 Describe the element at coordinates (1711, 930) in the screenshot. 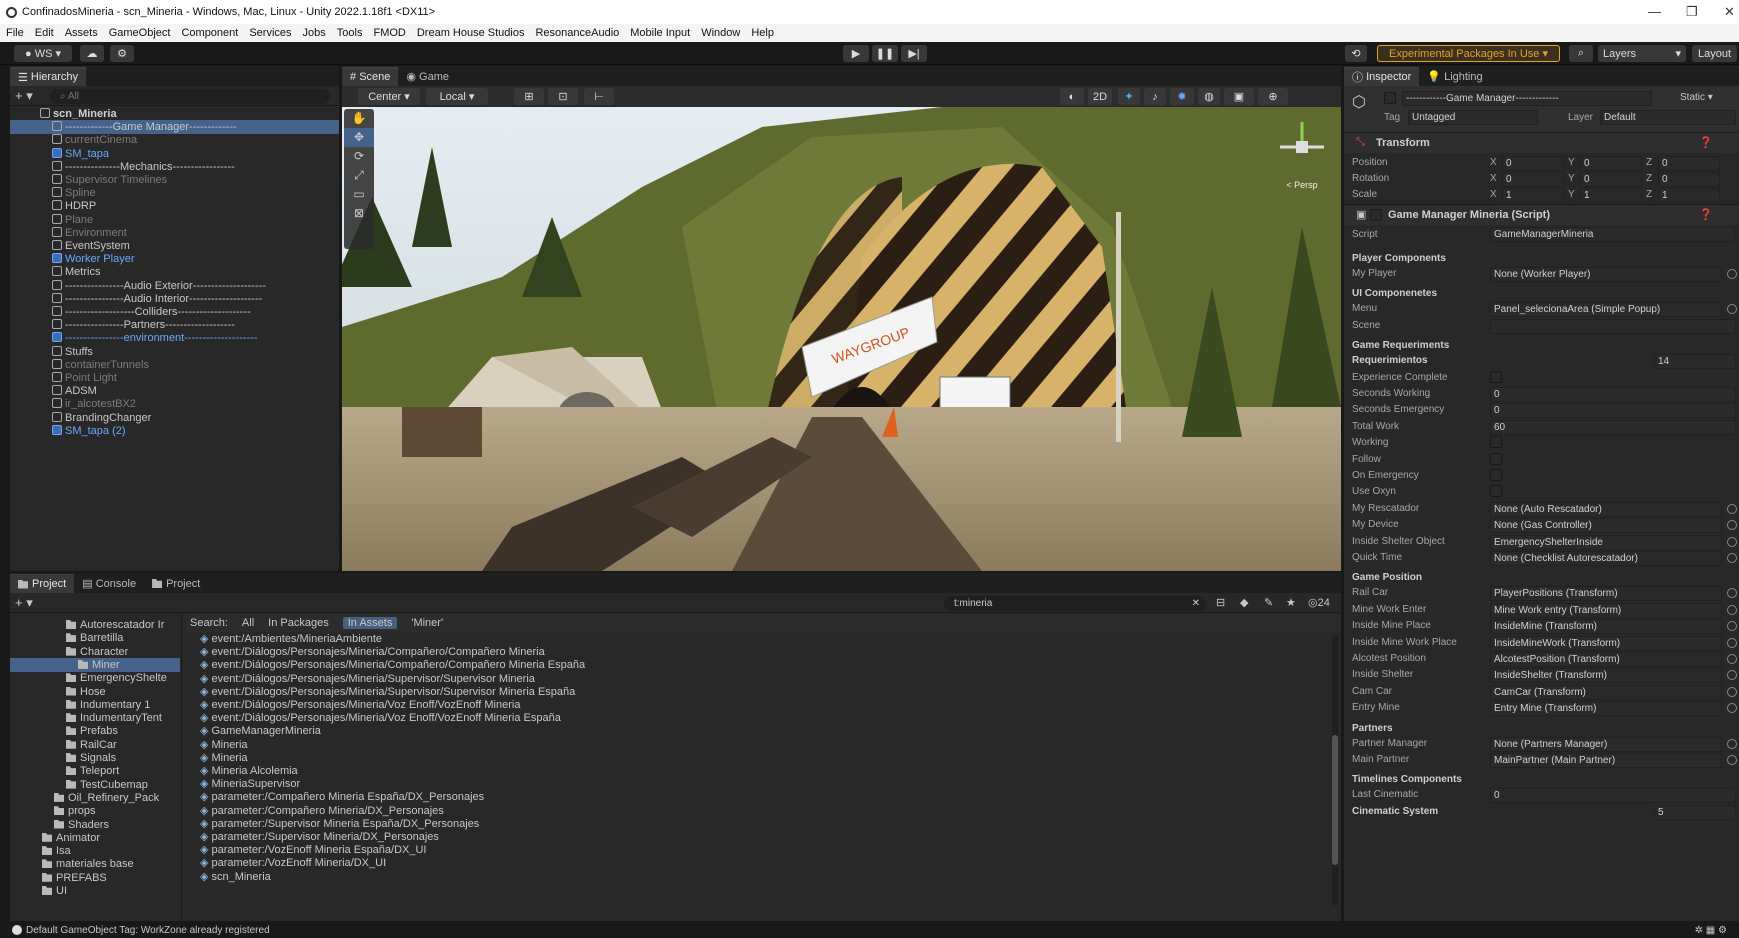

I see `status-icons: ✲ ▦ ⚙` at that location.